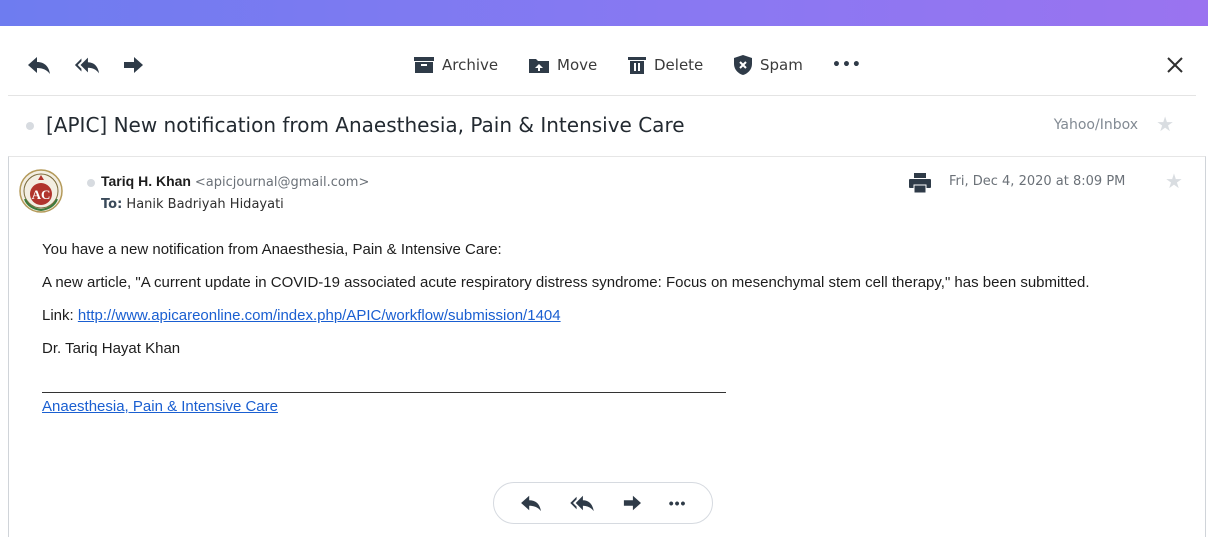 The image size is (1208, 540). What do you see at coordinates (112, 204) in the screenshot?
I see `to-label: To:` at bounding box center [112, 204].